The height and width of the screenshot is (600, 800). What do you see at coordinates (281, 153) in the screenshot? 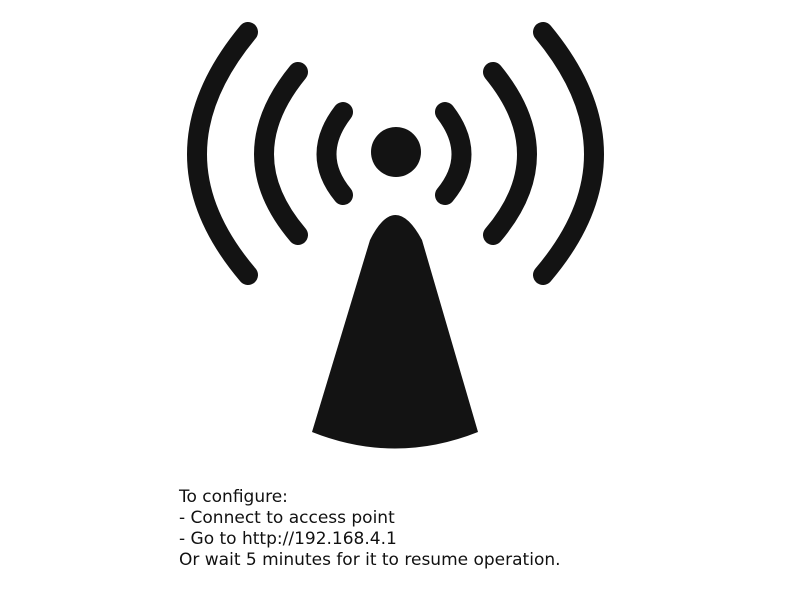
I see `signal-wave-left-middle` at bounding box center [281, 153].